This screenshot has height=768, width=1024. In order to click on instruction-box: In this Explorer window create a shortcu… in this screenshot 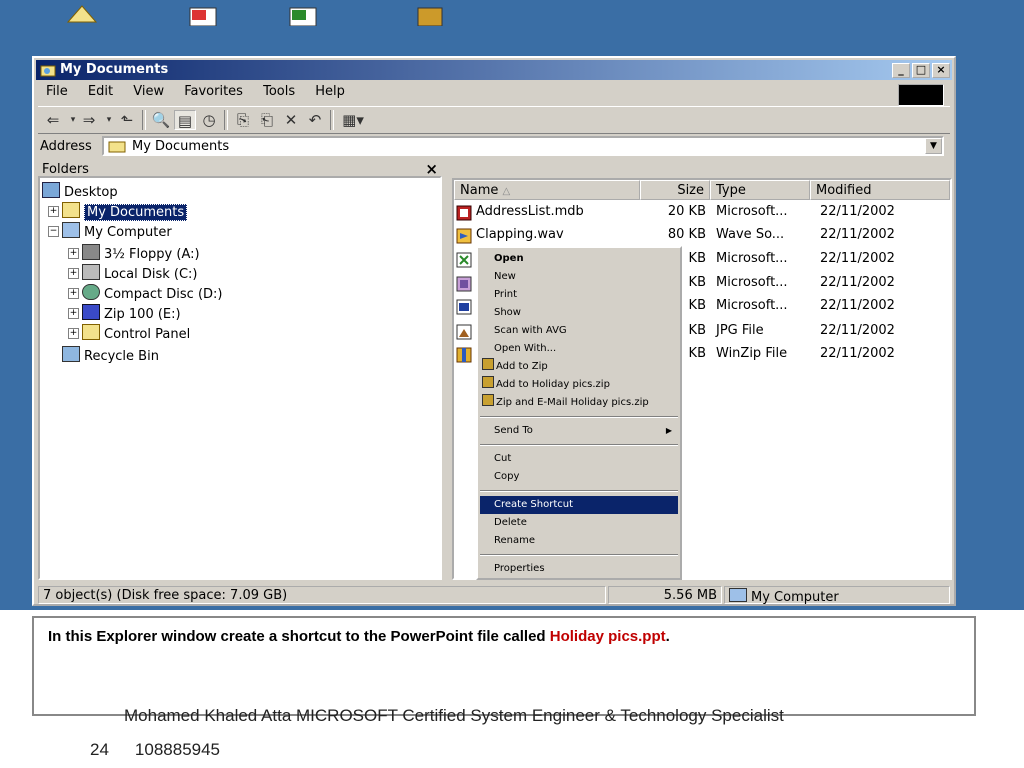, I will do `click(504, 666)`.